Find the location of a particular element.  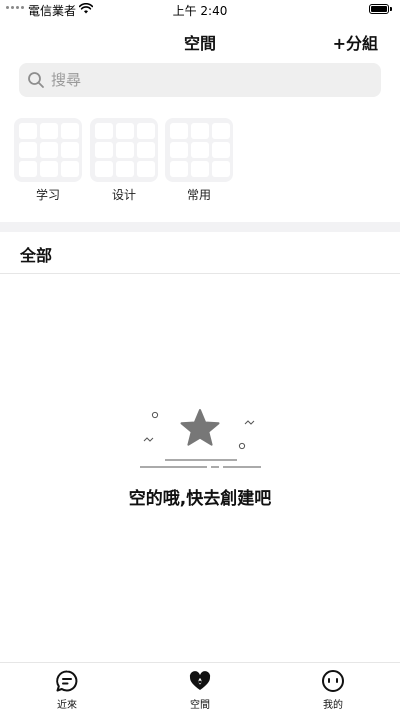

tab-mine: 我的 is located at coordinates (333, 689).